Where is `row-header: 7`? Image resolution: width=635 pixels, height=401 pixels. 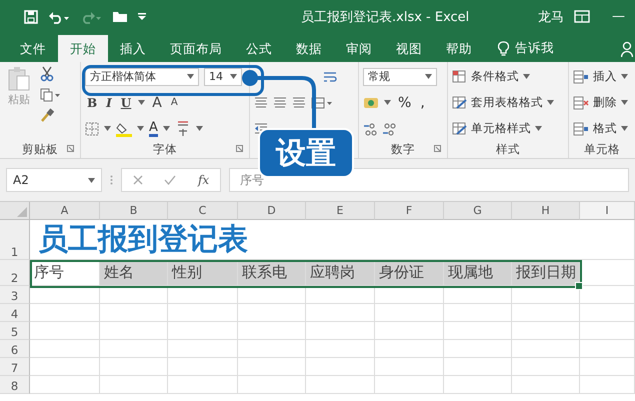
row-header: 7 is located at coordinates (15, 367).